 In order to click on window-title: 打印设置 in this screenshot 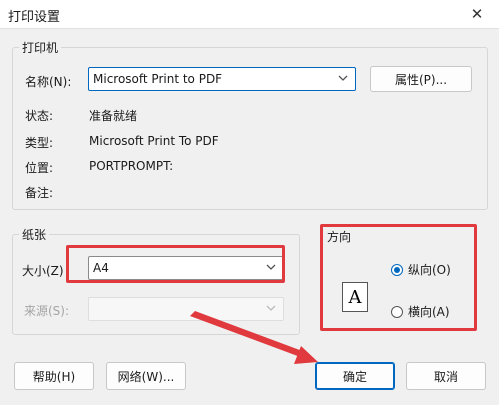, I will do `click(34, 17)`.